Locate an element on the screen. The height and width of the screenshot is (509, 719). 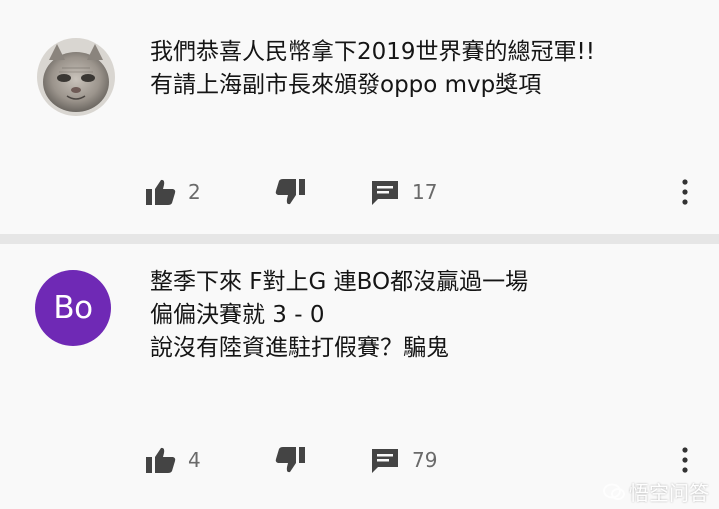
user-avatar-cat is located at coordinates (76, 77).